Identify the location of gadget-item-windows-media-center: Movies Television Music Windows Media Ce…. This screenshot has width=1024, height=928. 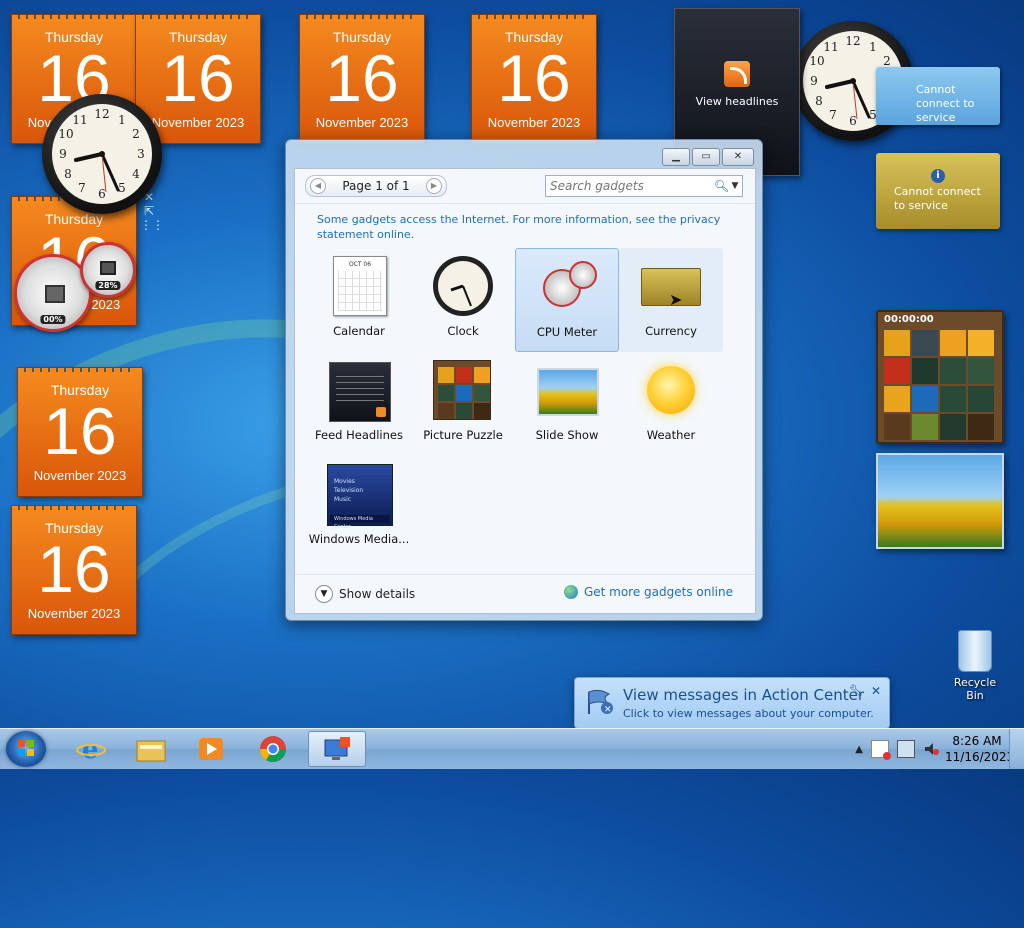
(359, 508).